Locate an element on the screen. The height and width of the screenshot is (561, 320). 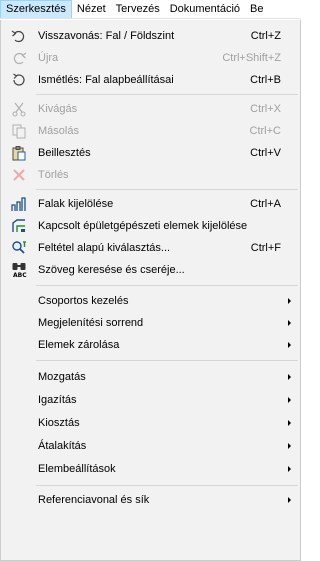
paste-icon is located at coordinates (19, 153).